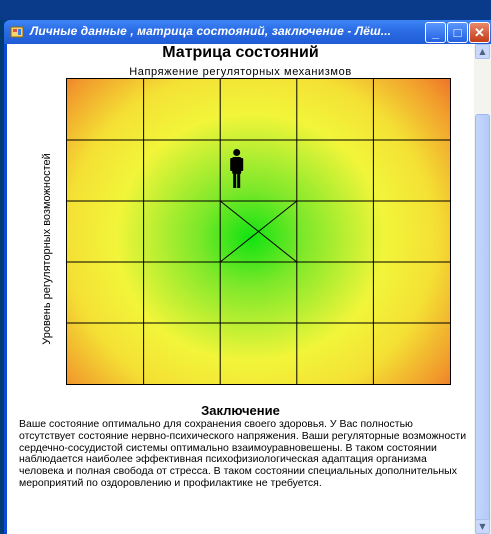  I want to click on minimize-icon: _, so click(435, 32).